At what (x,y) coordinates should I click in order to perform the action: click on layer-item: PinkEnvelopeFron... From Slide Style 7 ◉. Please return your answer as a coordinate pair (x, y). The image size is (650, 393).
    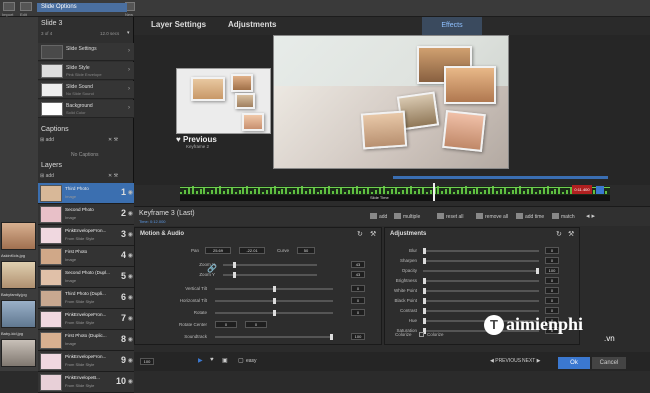
    Looking at the image, I should click on (86, 319).